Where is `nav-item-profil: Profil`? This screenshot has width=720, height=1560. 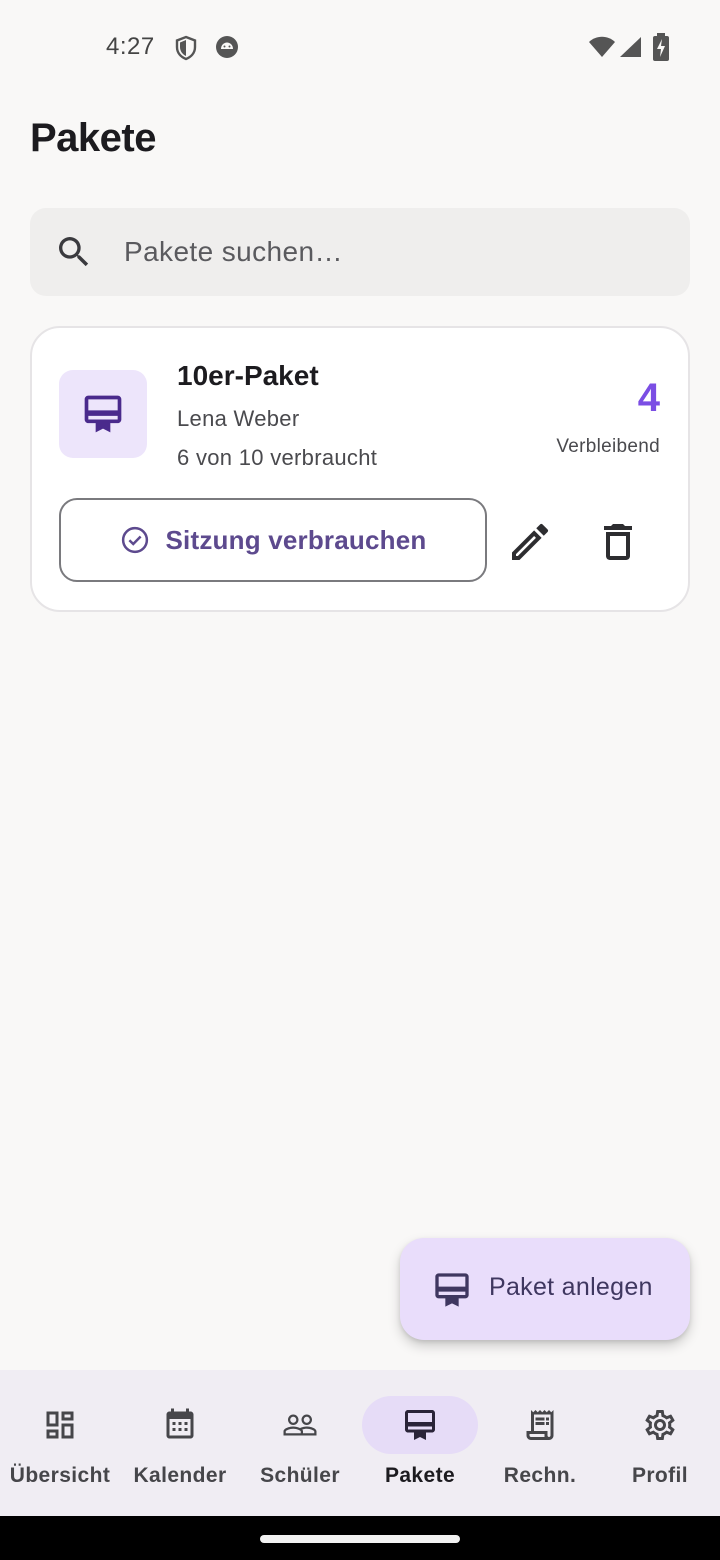
nav-item-profil: Profil is located at coordinates (660, 1443).